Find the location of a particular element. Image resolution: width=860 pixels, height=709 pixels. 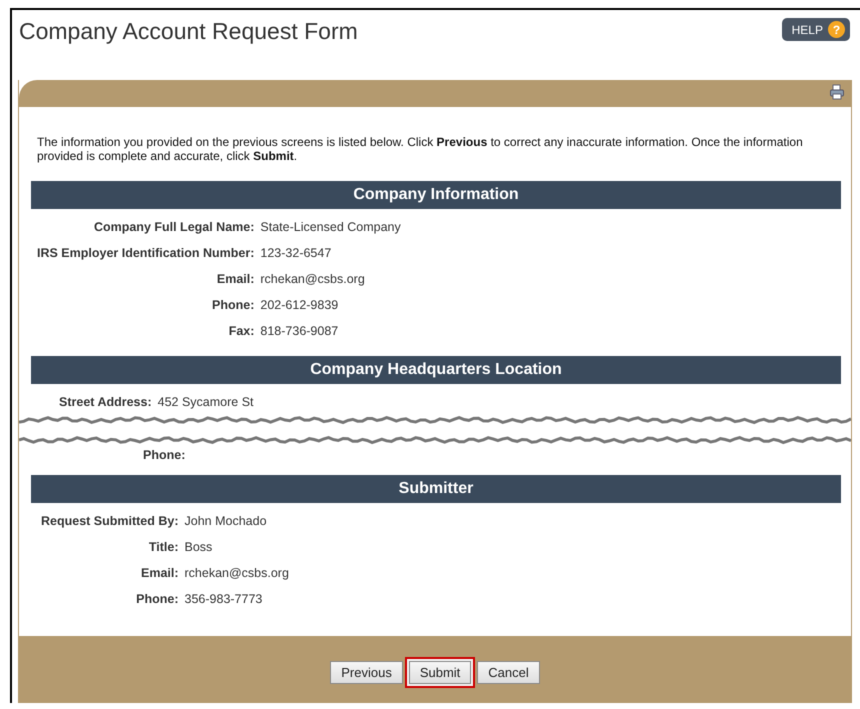

field-value: 452 Sycamore St is located at coordinates (206, 402).